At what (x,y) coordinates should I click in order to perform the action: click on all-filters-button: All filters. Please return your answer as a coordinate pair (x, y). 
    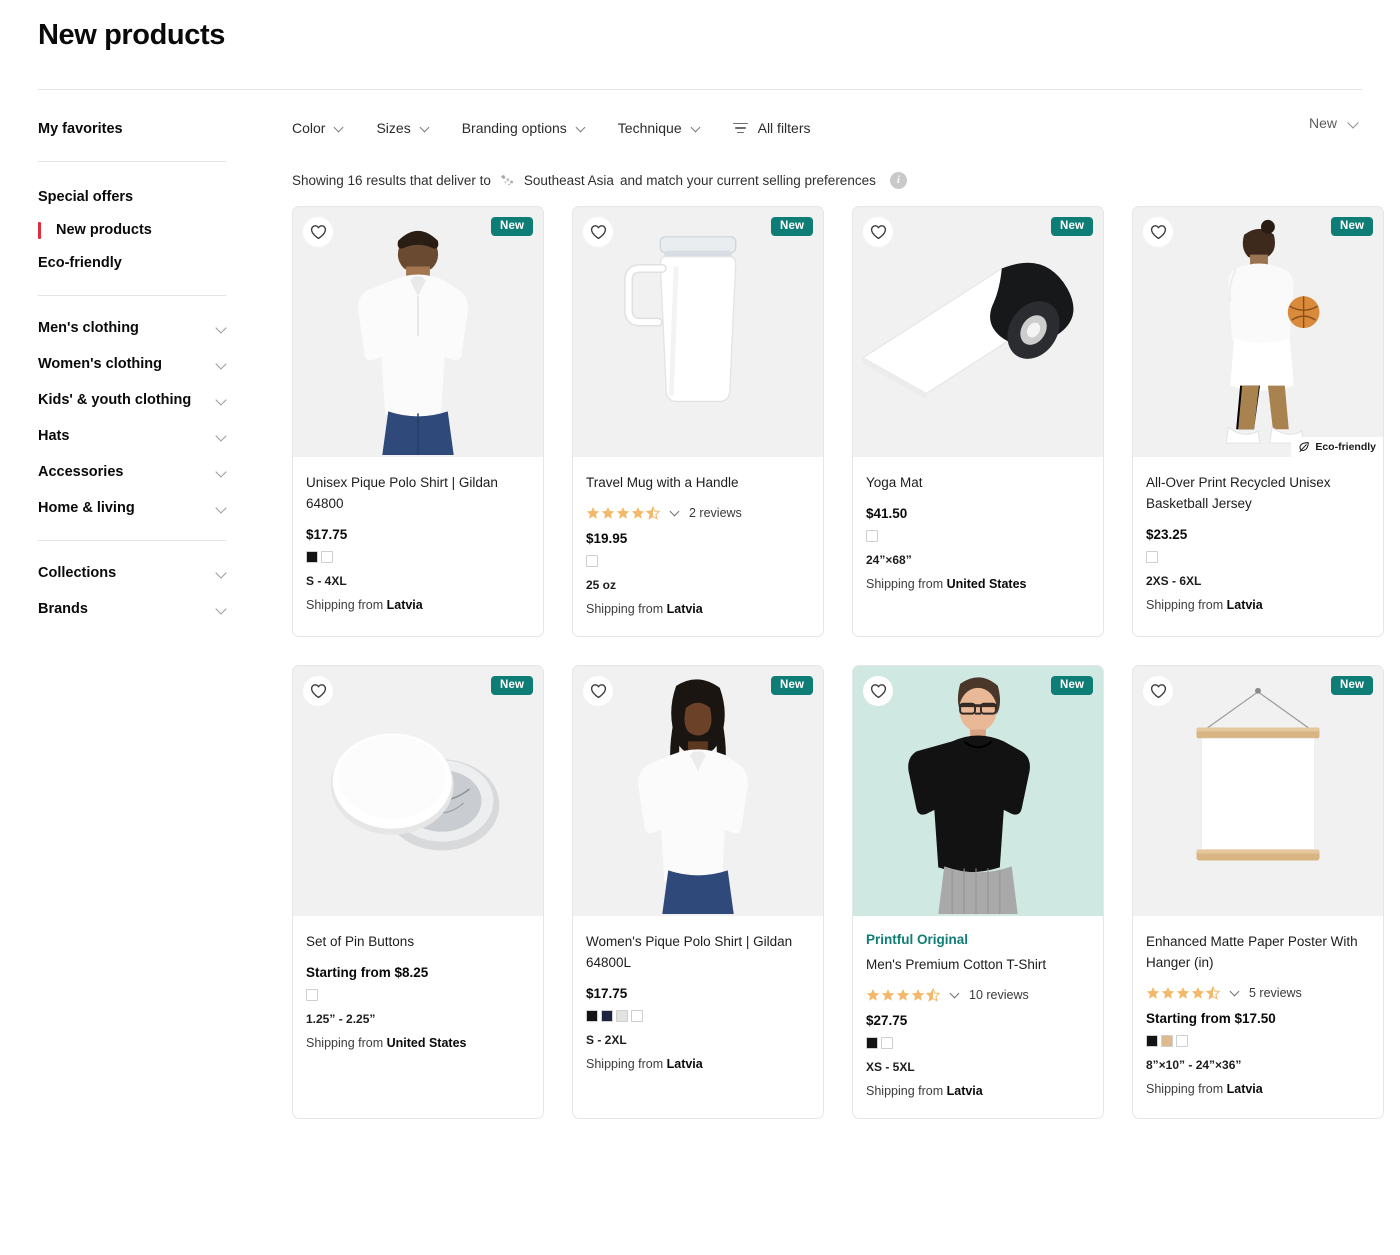
    Looking at the image, I should click on (771, 128).